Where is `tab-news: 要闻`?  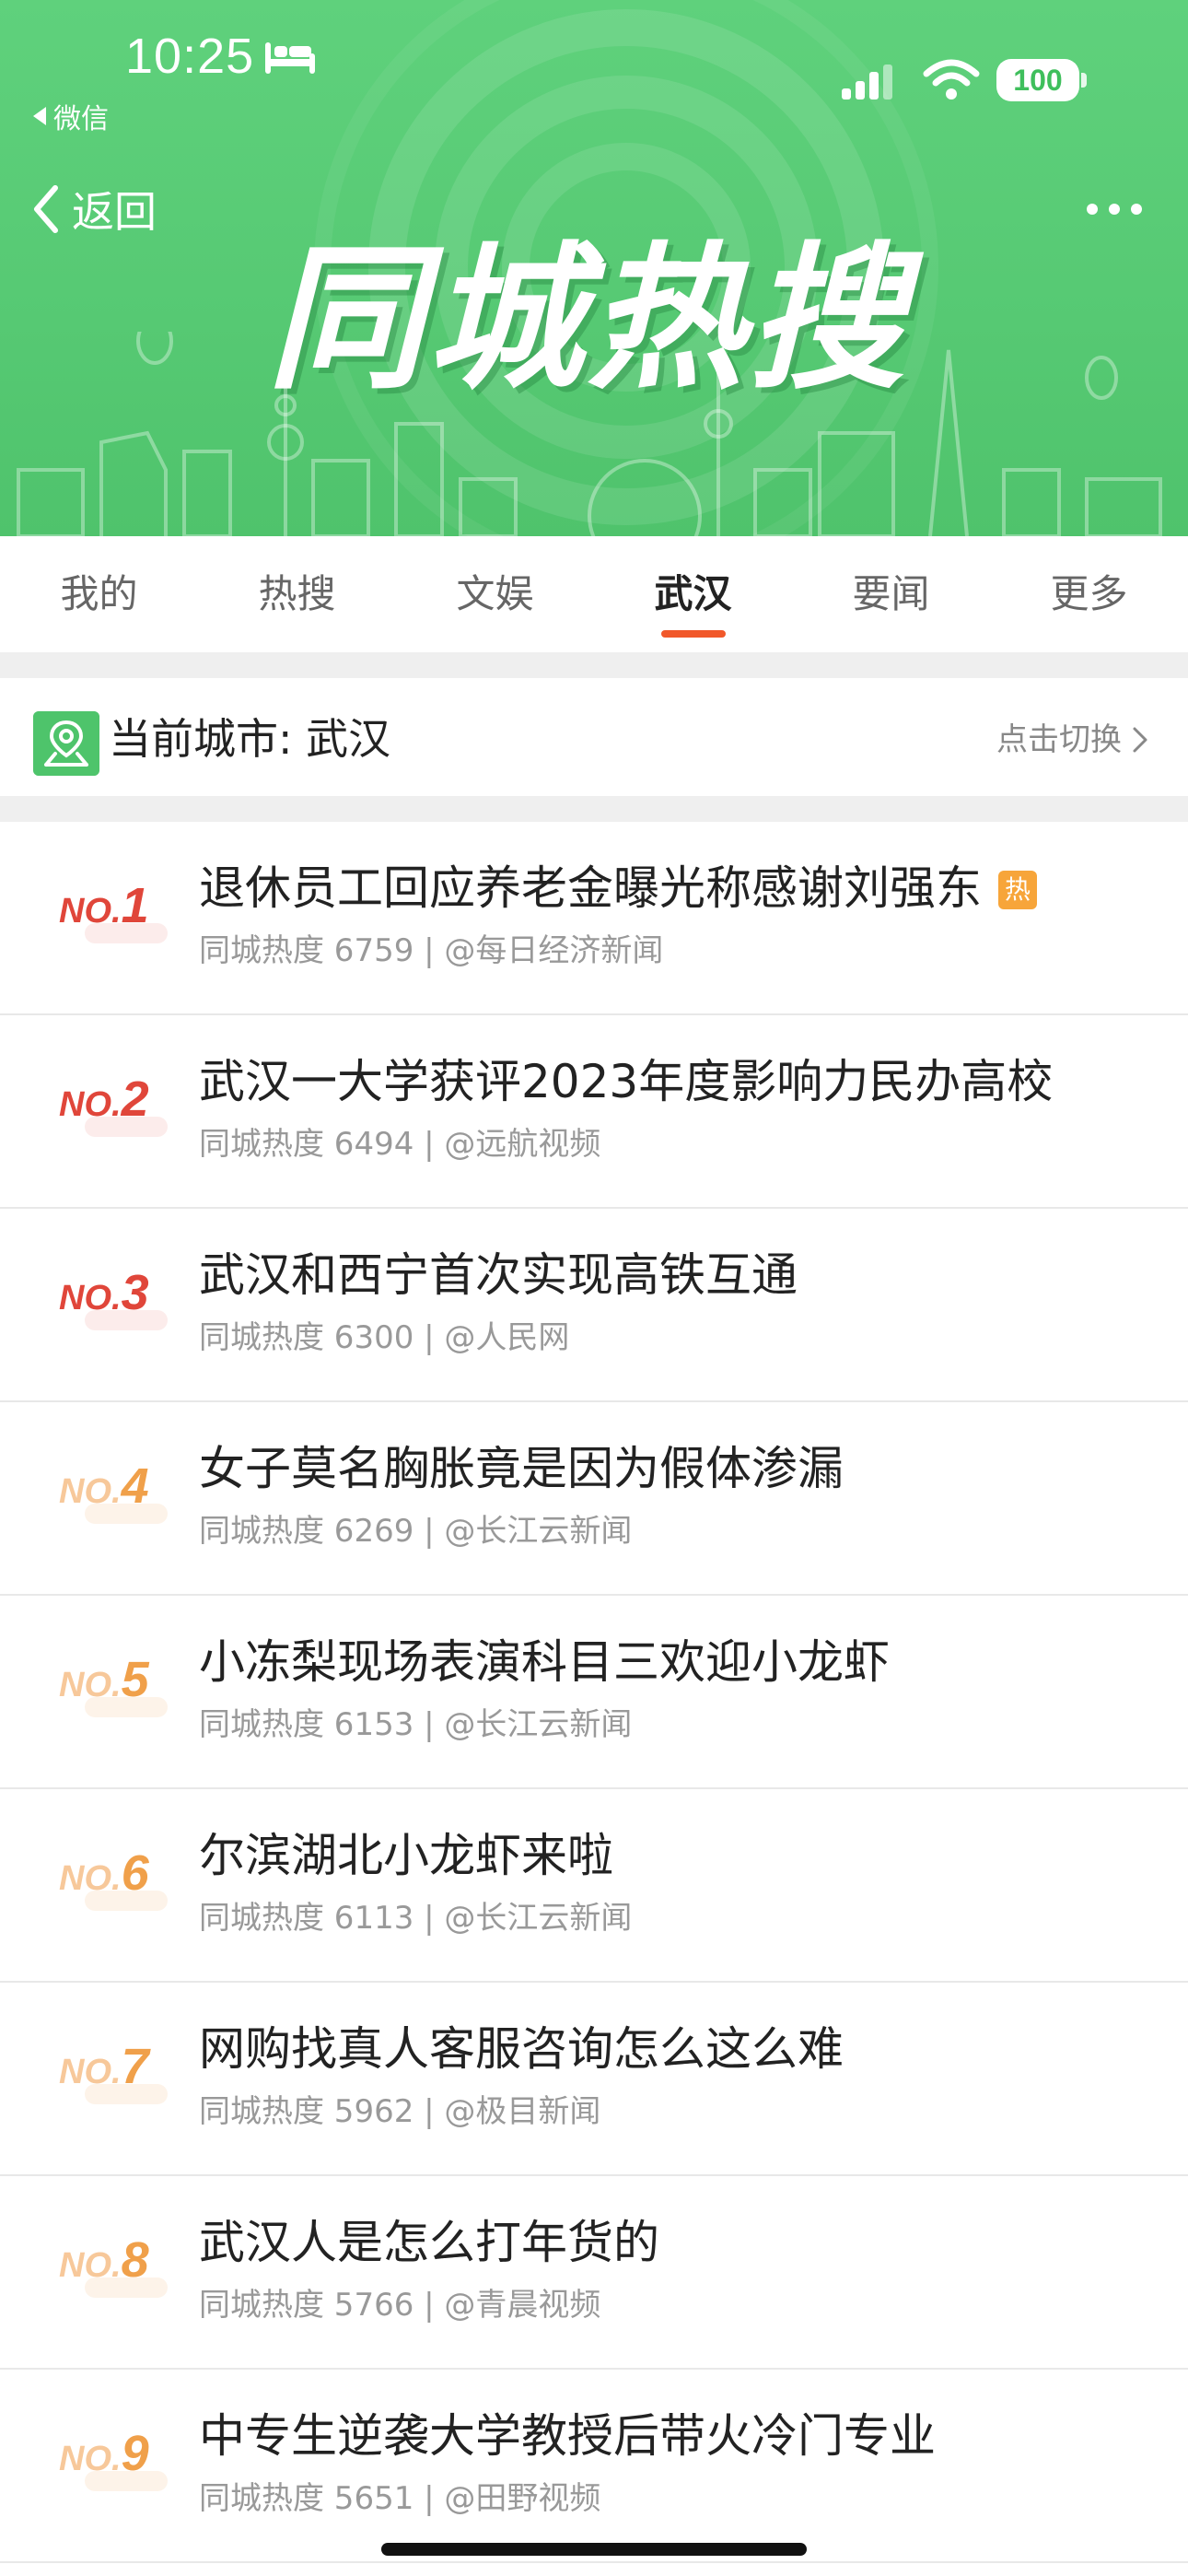
tab-news: 要闻 is located at coordinates (891, 594).